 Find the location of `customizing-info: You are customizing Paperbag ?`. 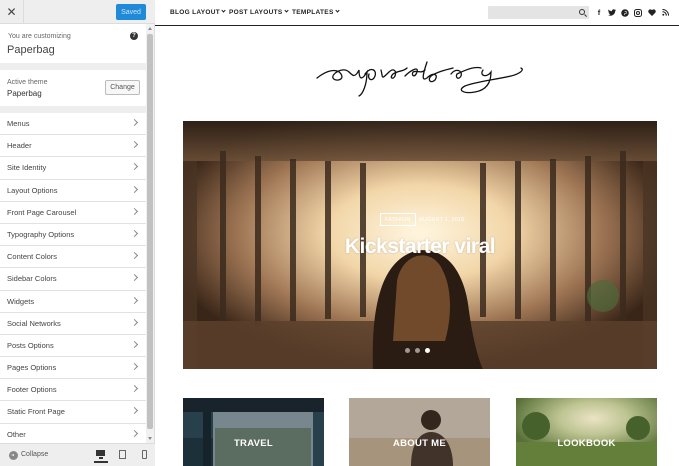

customizing-info: You are customizing Paperbag ? is located at coordinates (73, 43).